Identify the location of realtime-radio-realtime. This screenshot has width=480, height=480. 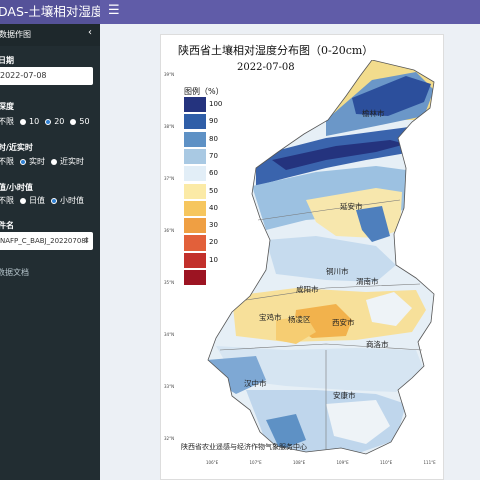
(23, 161).